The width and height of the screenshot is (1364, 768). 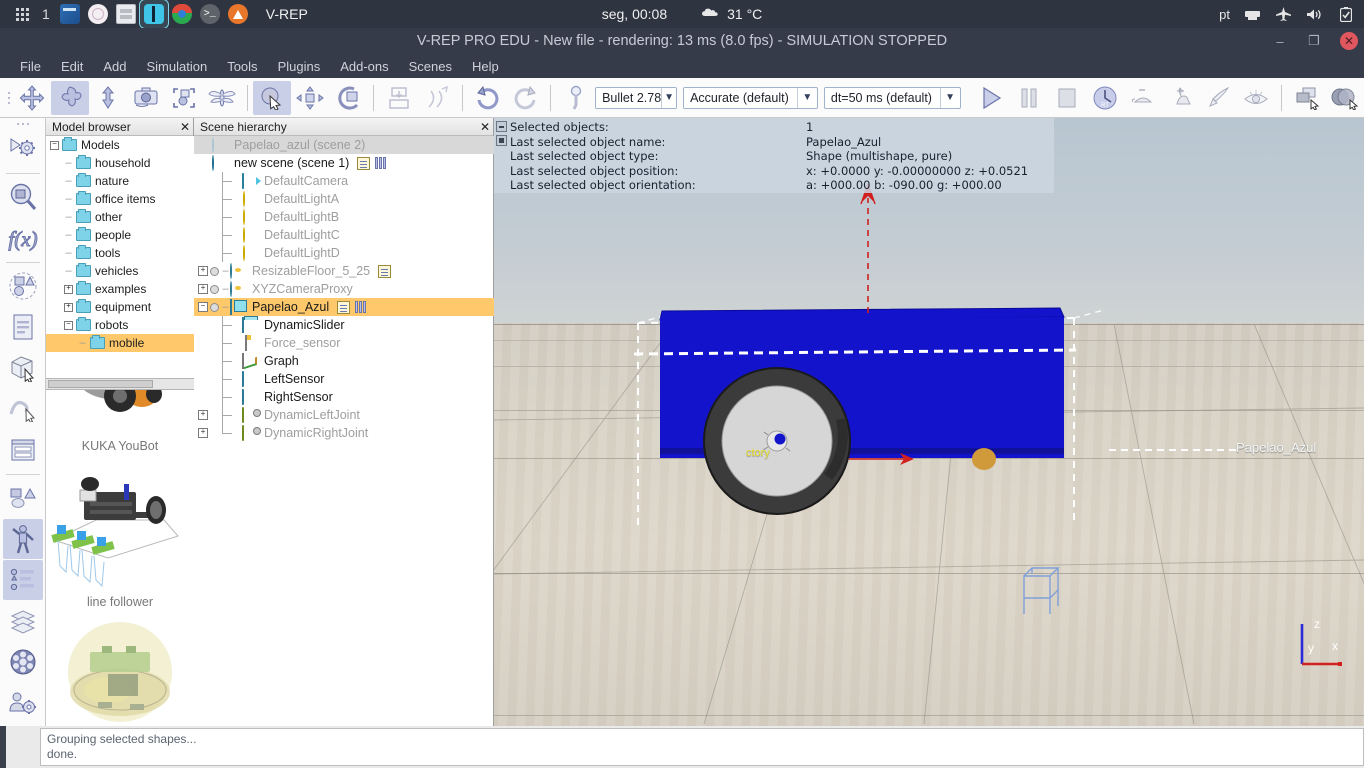 I want to click on dragonfly-icon, so click(x=222, y=98).